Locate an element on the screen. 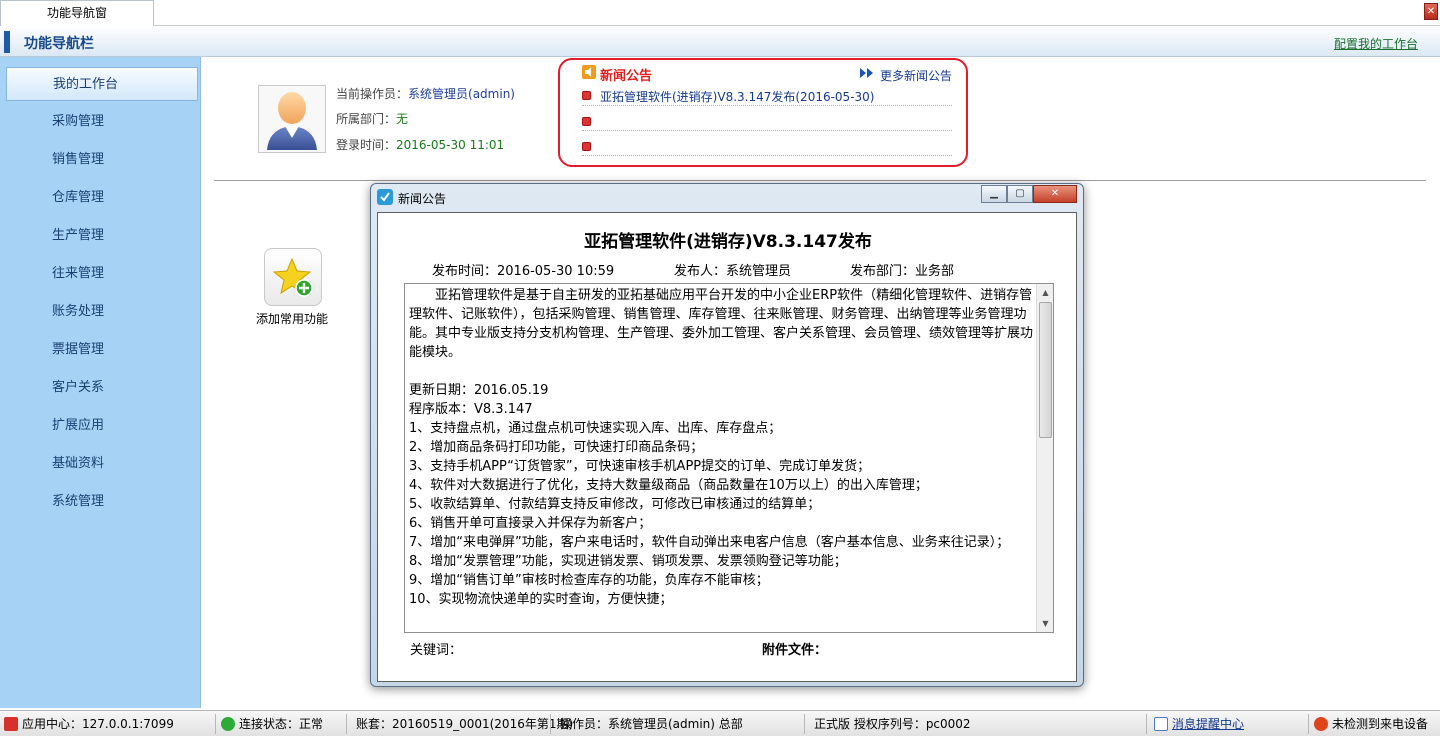  add-favorite-button is located at coordinates (293, 277).